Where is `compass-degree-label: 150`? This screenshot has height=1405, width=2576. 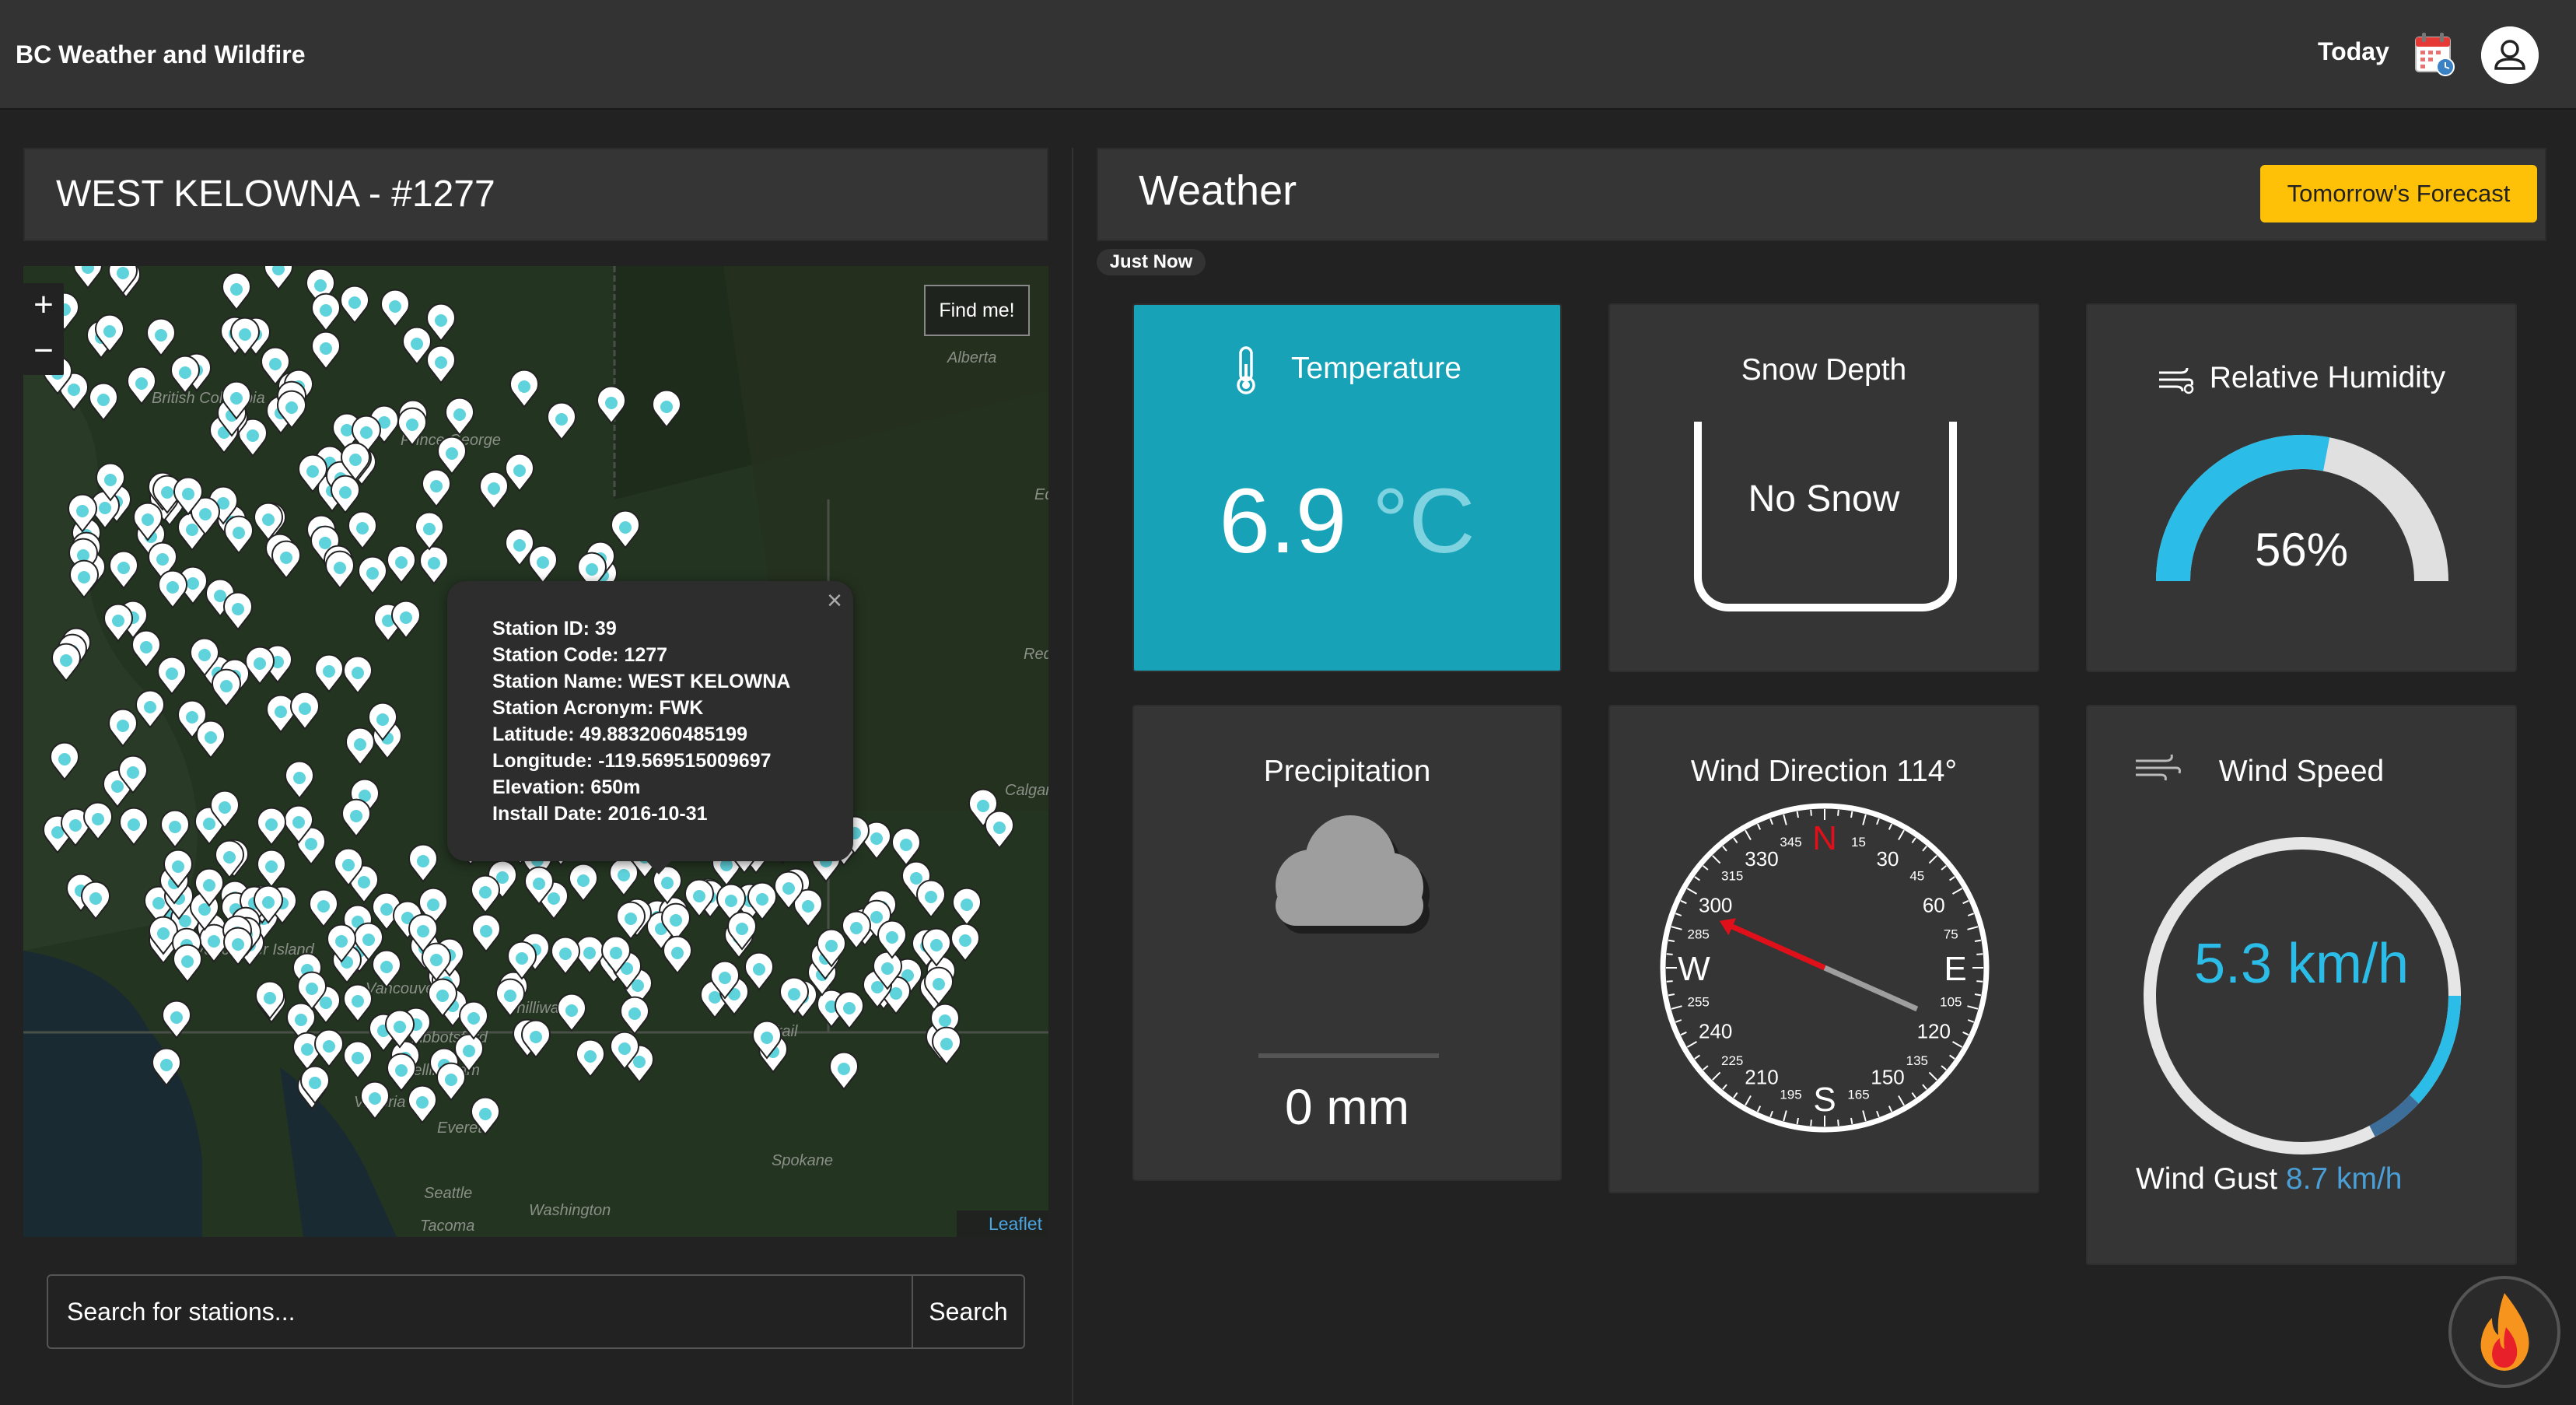 compass-degree-label: 150 is located at coordinates (1888, 1077).